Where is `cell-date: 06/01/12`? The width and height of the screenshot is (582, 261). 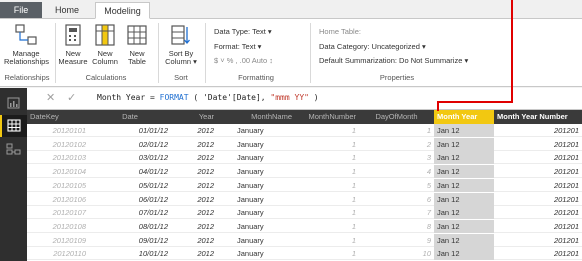 cell-date: 06/01/12 is located at coordinates (130, 199).